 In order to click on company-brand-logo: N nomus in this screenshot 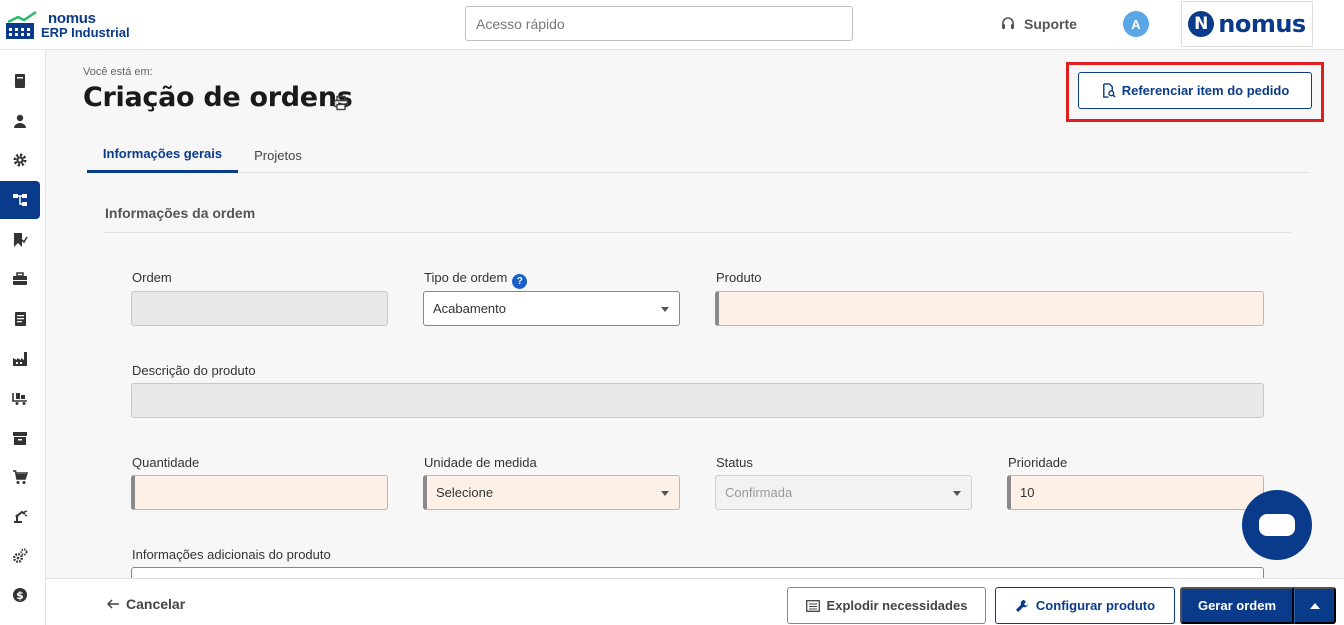, I will do `click(1247, 24)`.